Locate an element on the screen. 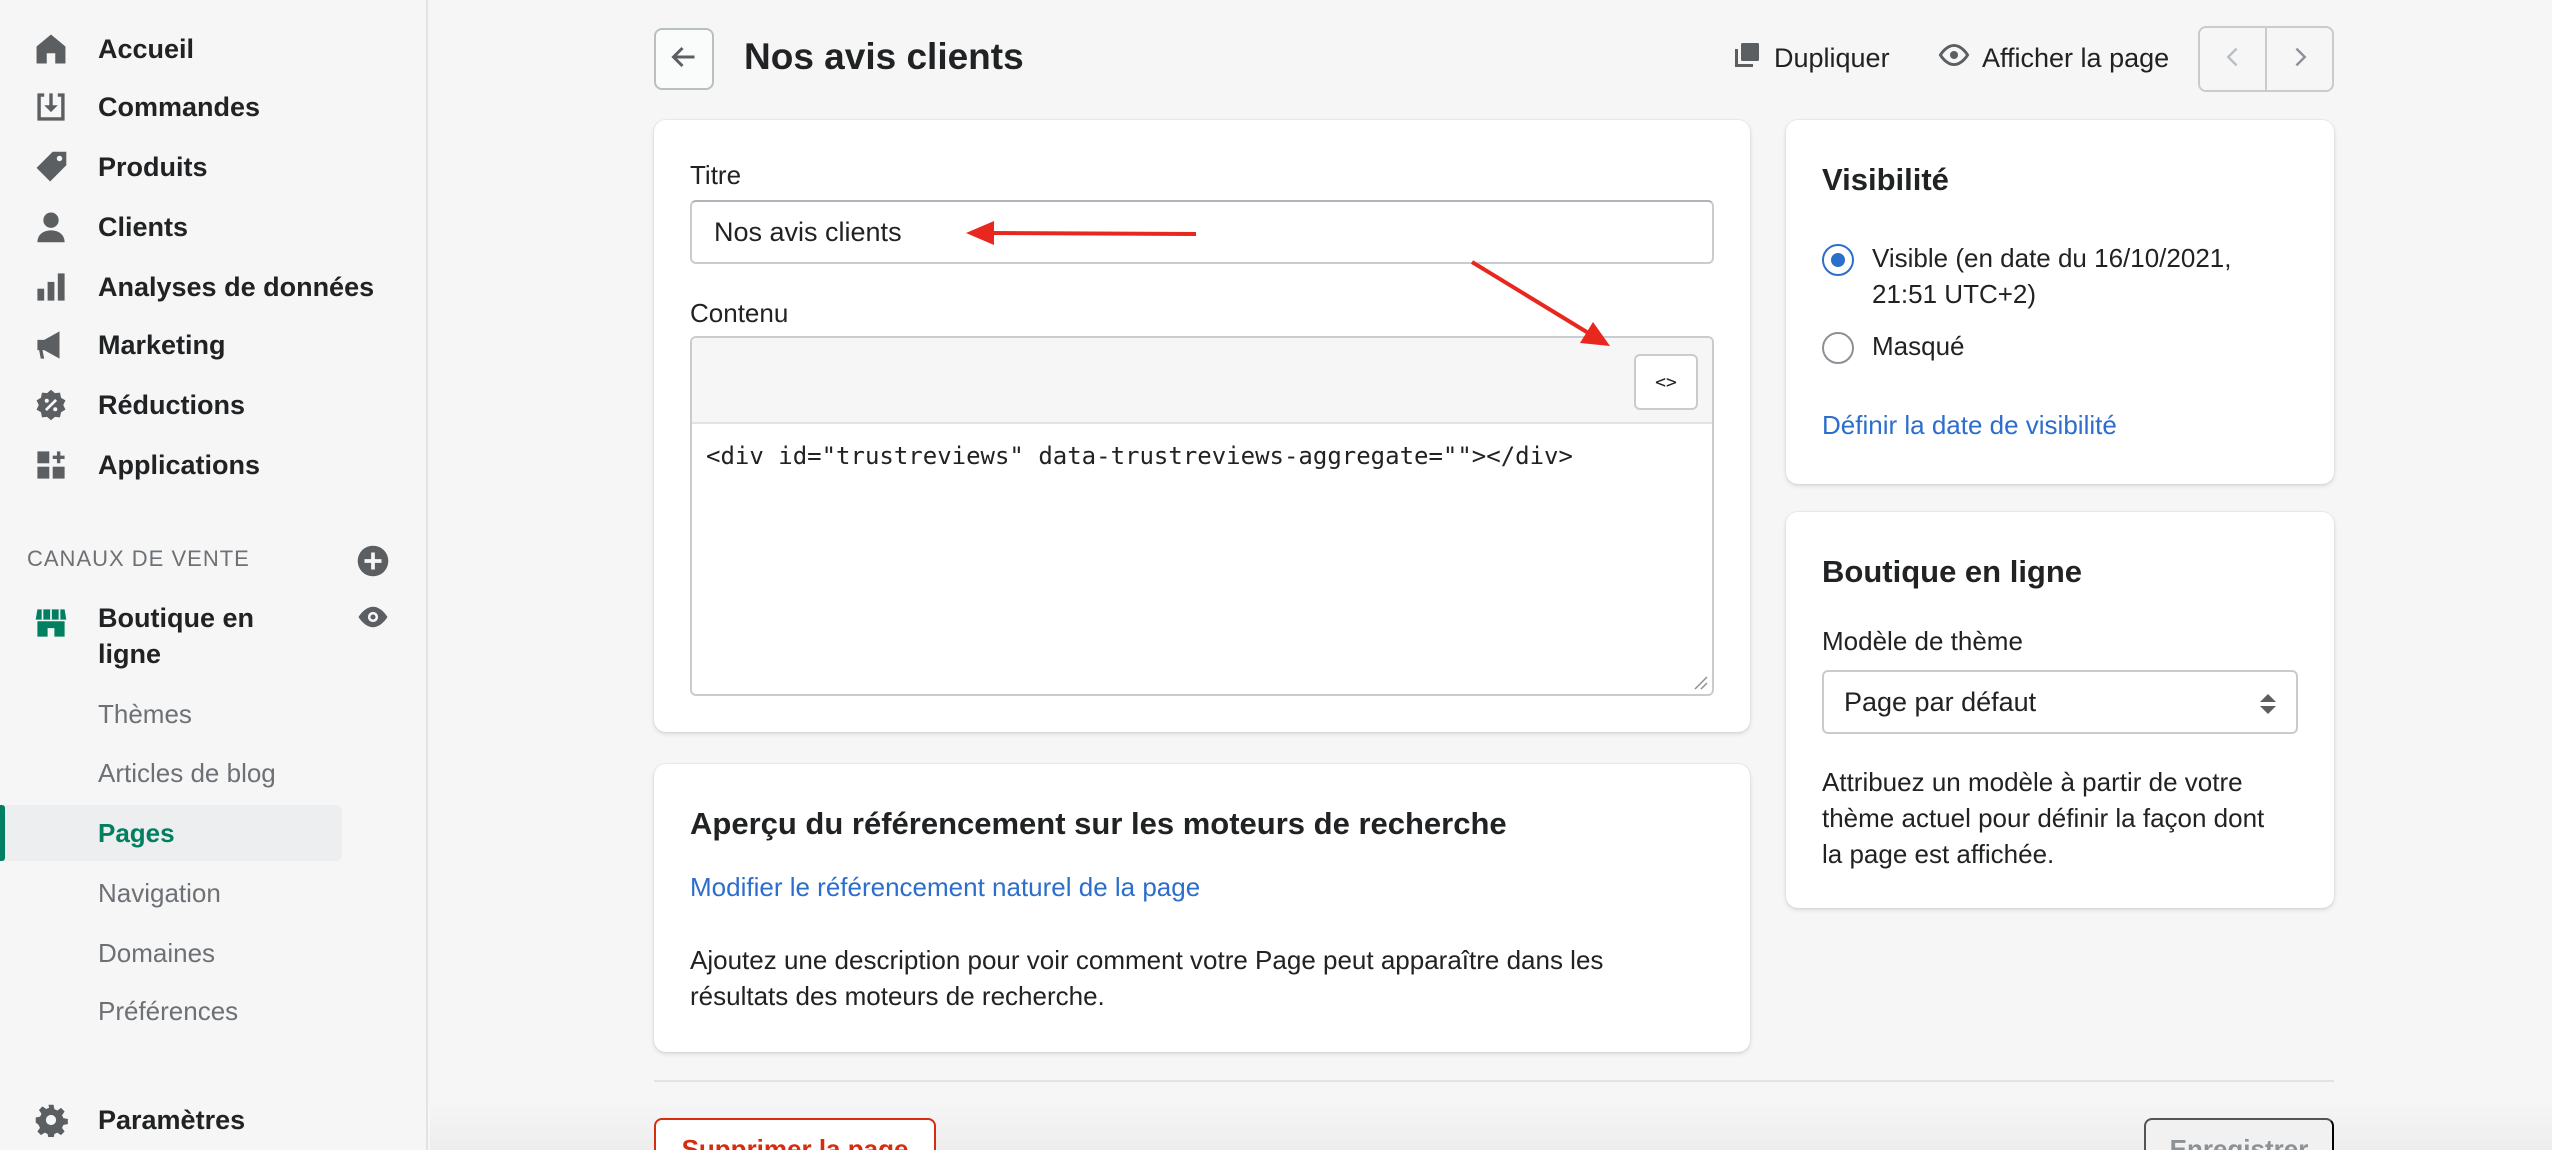 This screenshot has height=1150, width=2552. online-store-heading: Boutique en ligne is located at coordinates (1952, 571).